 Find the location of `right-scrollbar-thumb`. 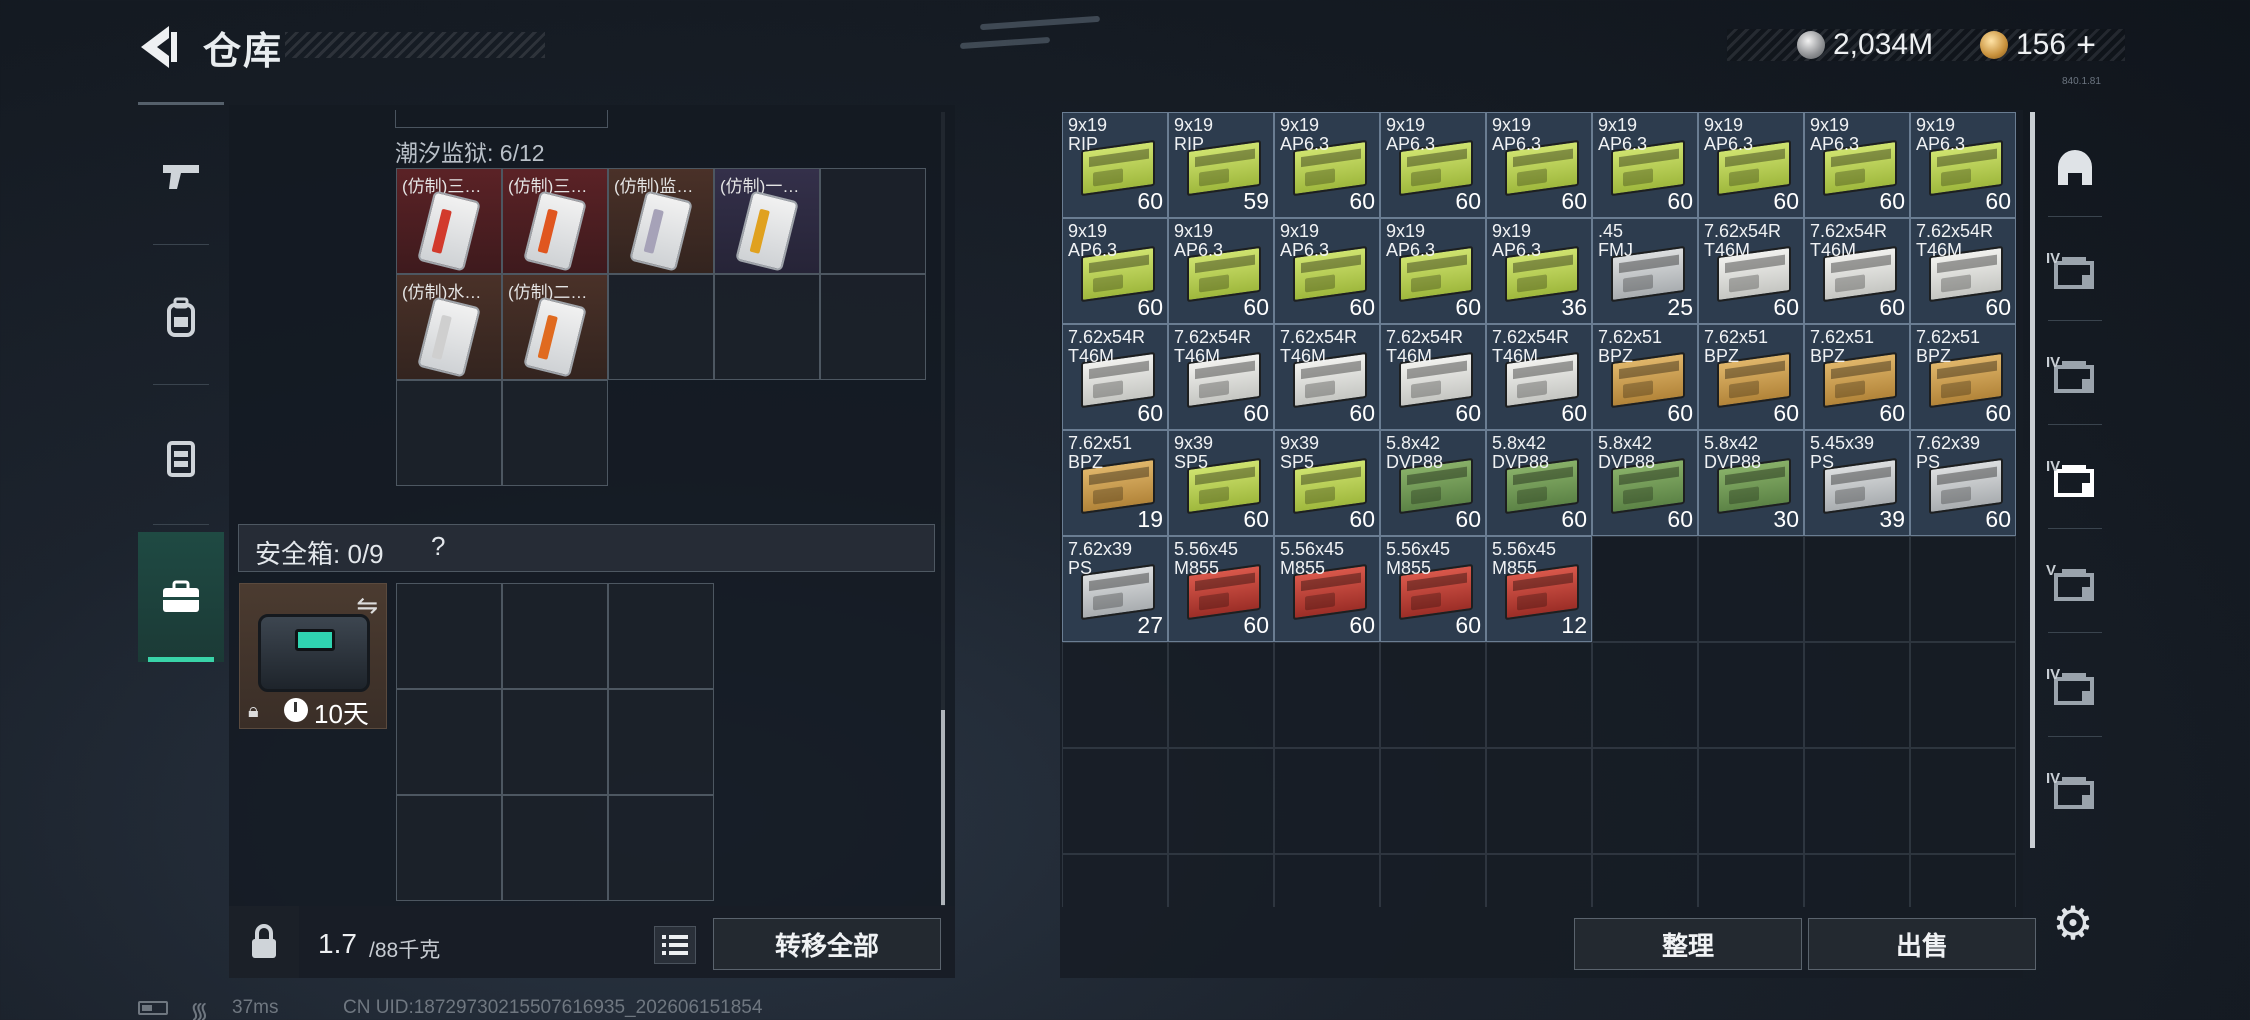

right-scrollbar-thumb is located at coordinates (2032, 480).